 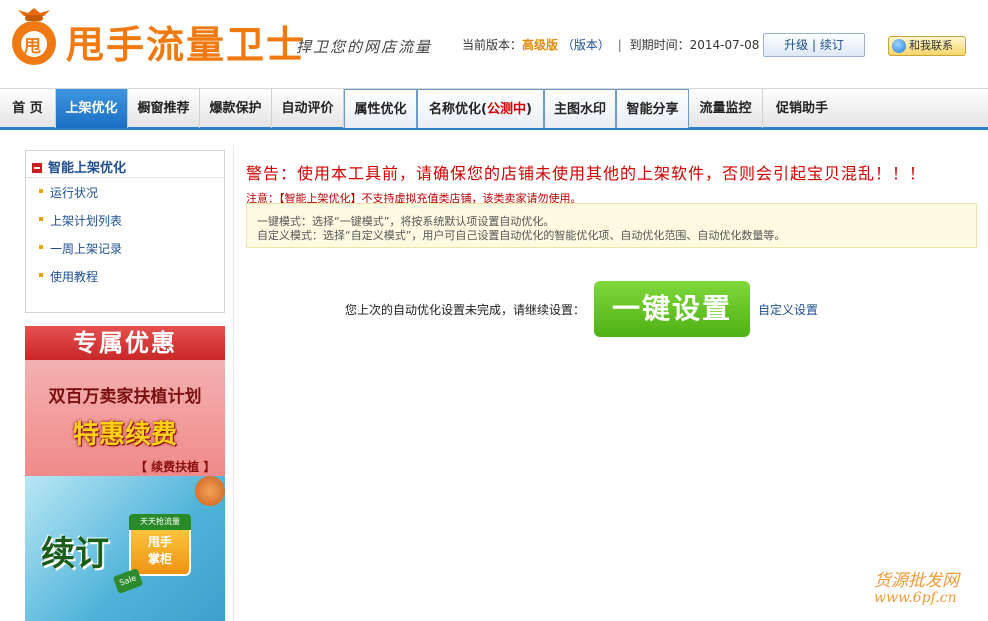 I want to click on promo-support: 【 续费扶植 】, so click(x=175, y=467).